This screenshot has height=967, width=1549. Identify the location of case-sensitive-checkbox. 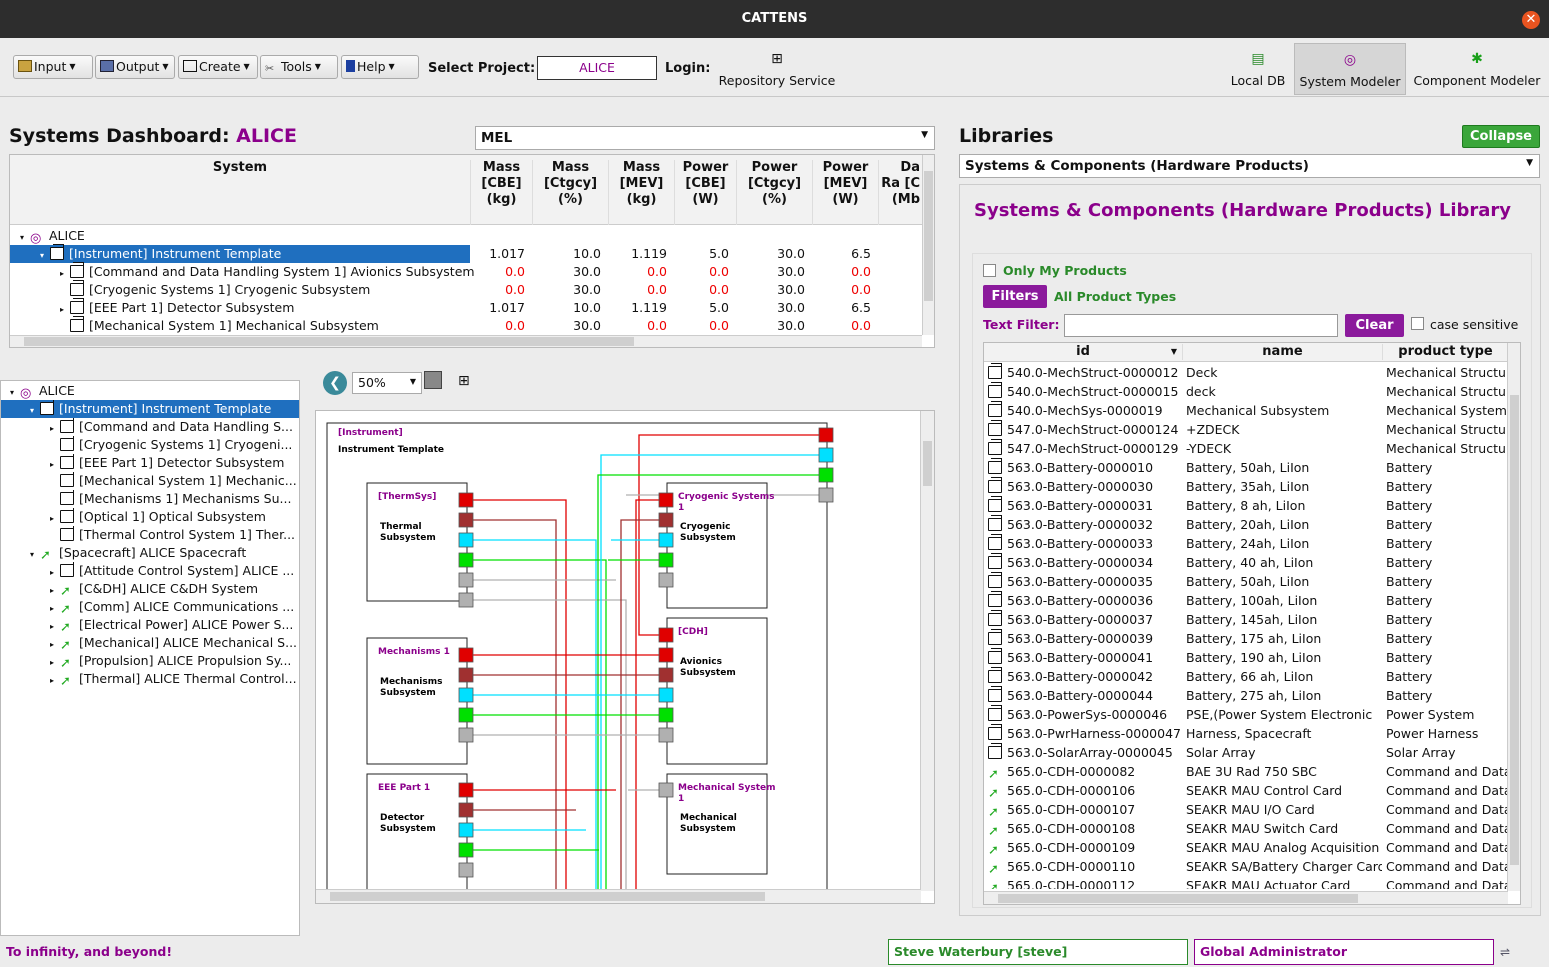
(1417, 323).